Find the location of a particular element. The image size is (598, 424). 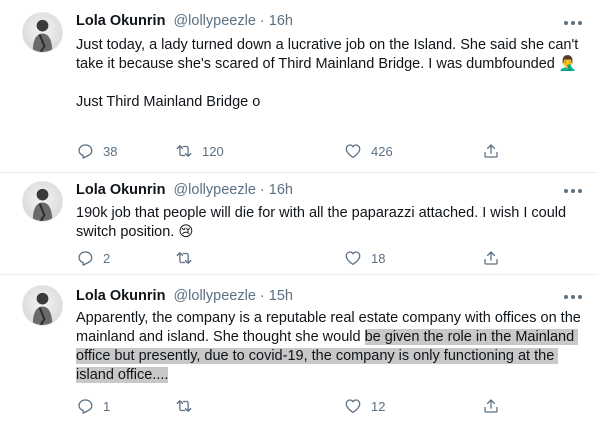

like-count: 18 is located at coordinates (378, 258).